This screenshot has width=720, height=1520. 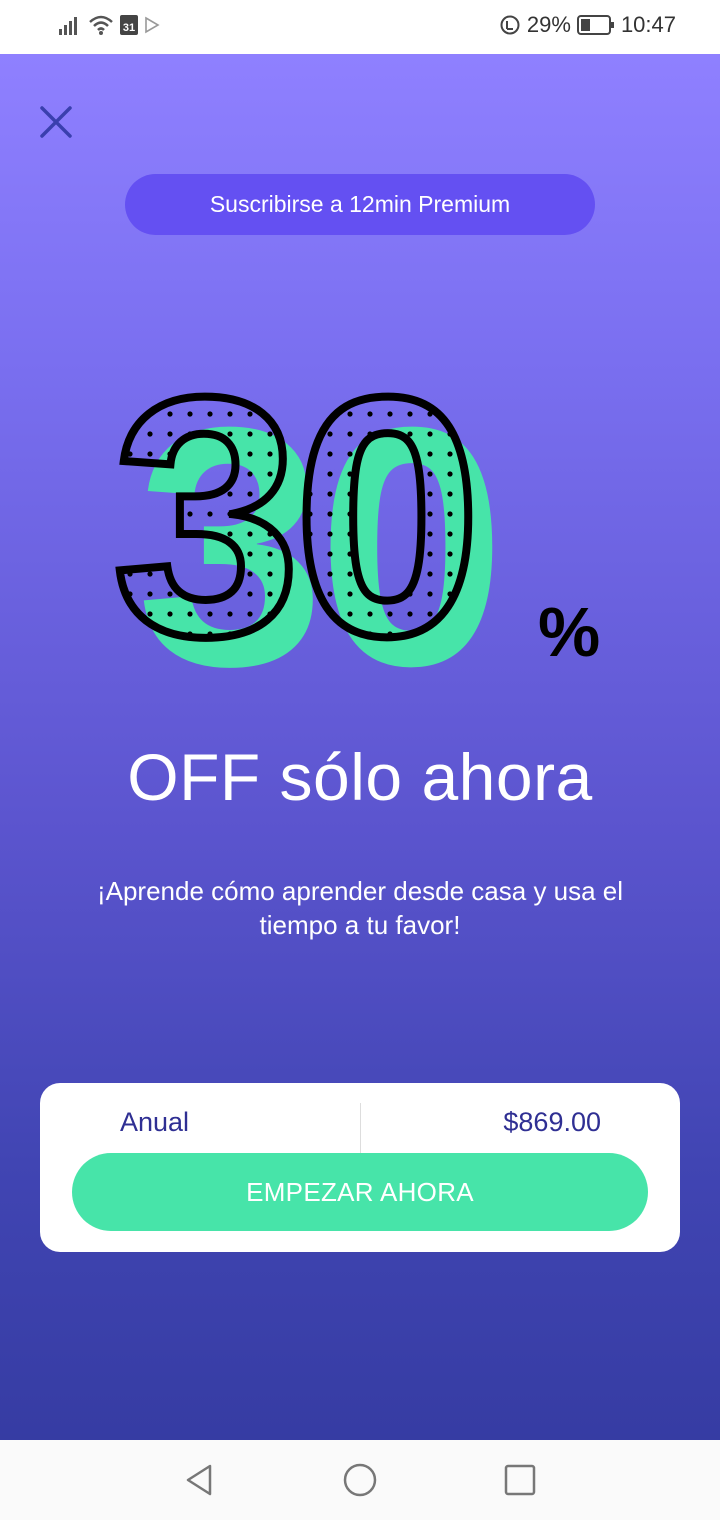 I want to click on plan-card: Anual $869.00 EMPEZAR AHORA, so click(x=360, y=1167).